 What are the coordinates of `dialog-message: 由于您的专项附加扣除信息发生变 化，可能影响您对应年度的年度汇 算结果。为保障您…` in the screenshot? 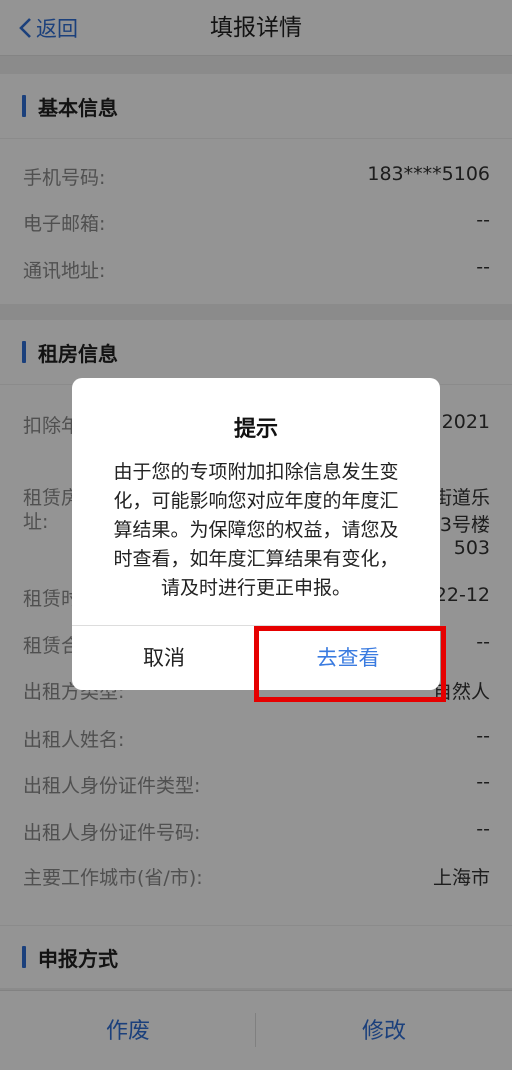 It's located at (256, 530).